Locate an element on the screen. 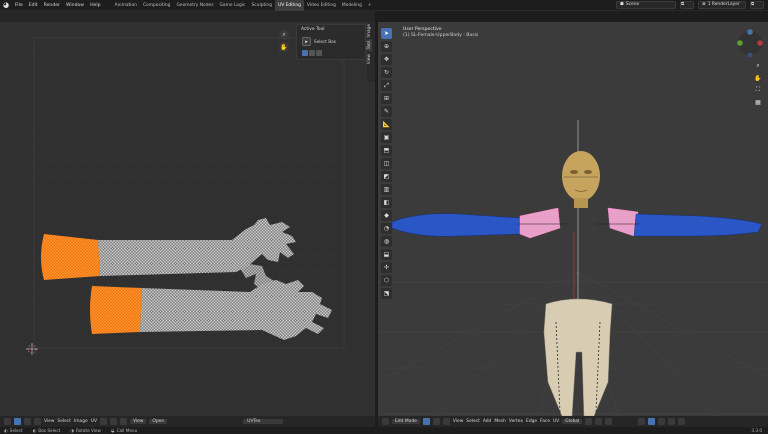 The height and width of the screenshot is (434, 768). shading-material-icon is located at coordinates (682, 421).